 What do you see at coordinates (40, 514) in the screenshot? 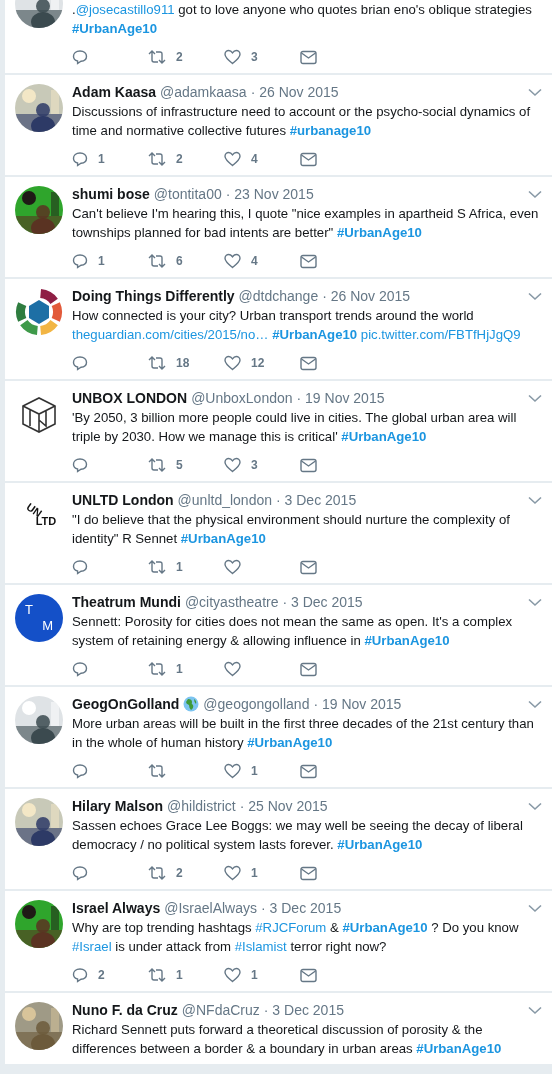
I see `logo: UN LTD` at bounding box center [40, 514].